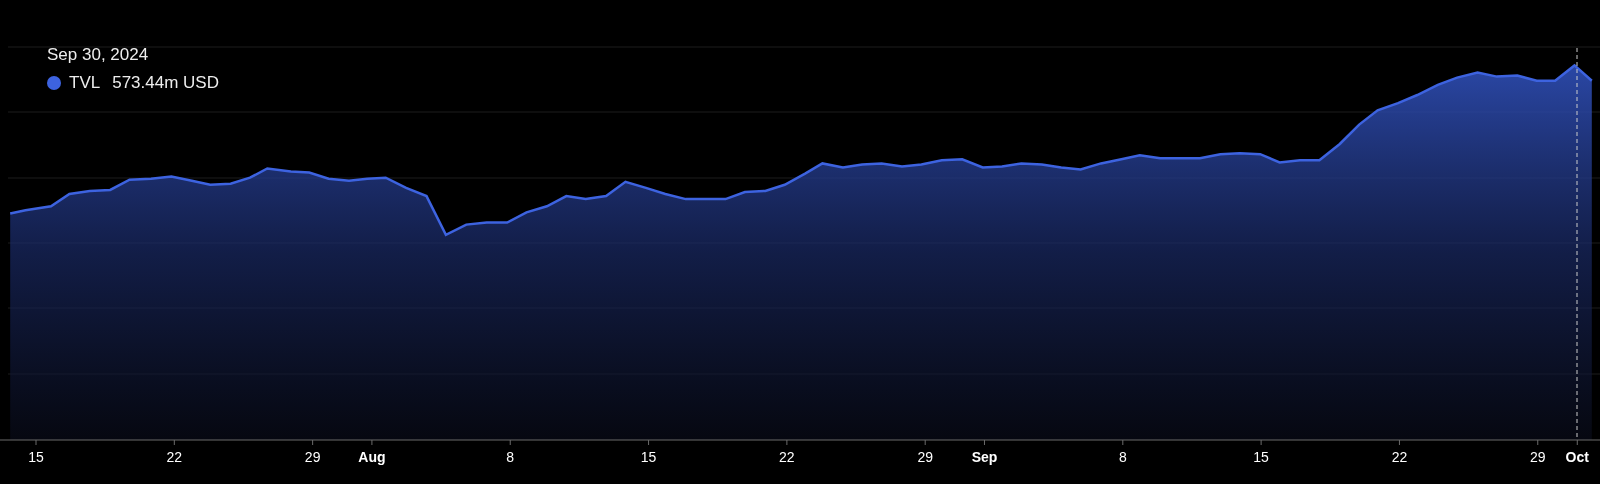 This screenshot has width=1600, height=484. What do you see at coordinates (984, 457) in the screenshot?
I see `axis-label: Sep` at bounding box center [984, 457].